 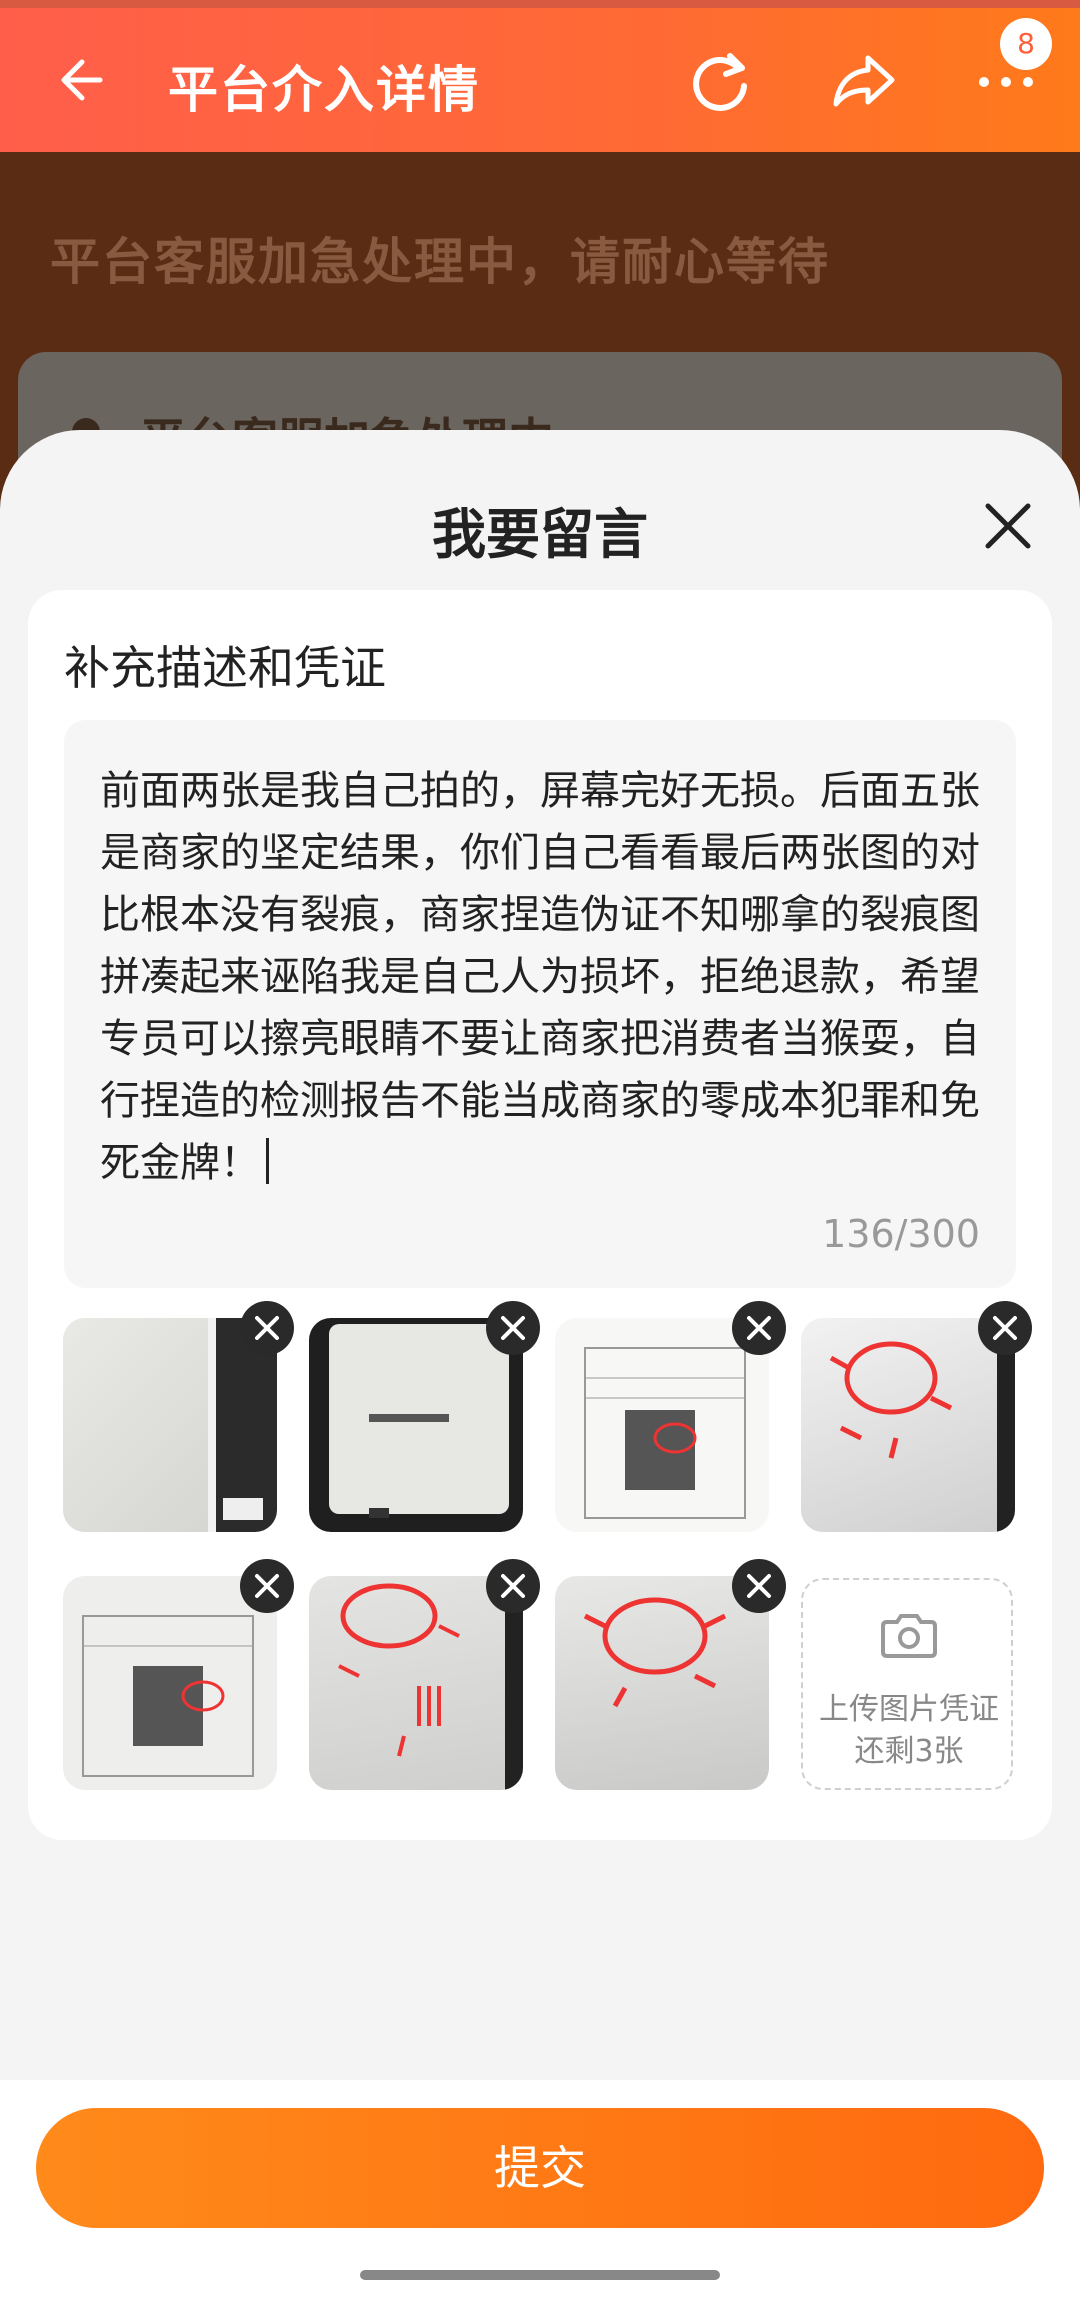 I want to click on char-counter: 136/300, so click(x=901, y=1234).